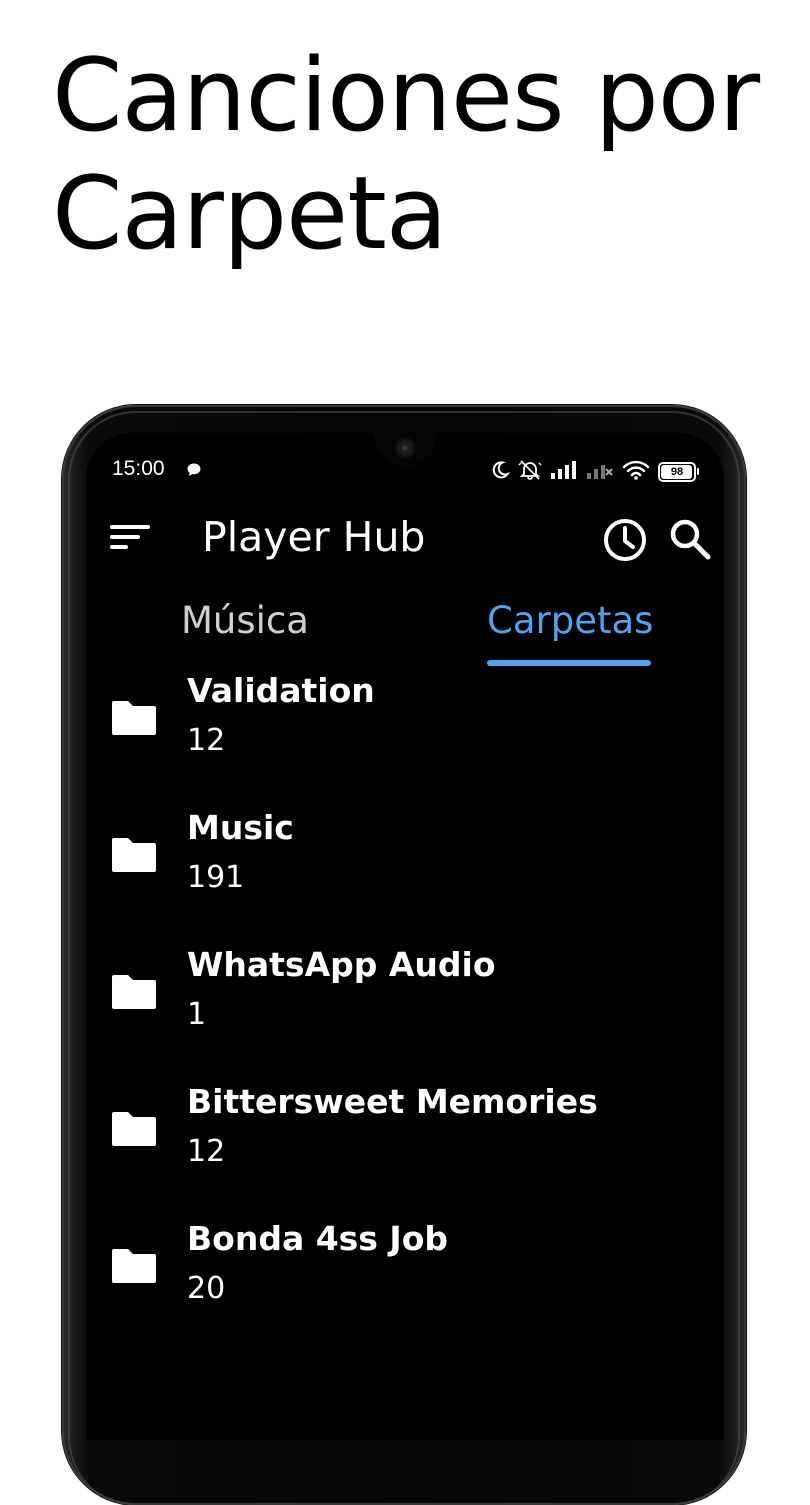 The width and height of the screenshot is (810, 1505). I want to click on search-icon, so click(690, 539).